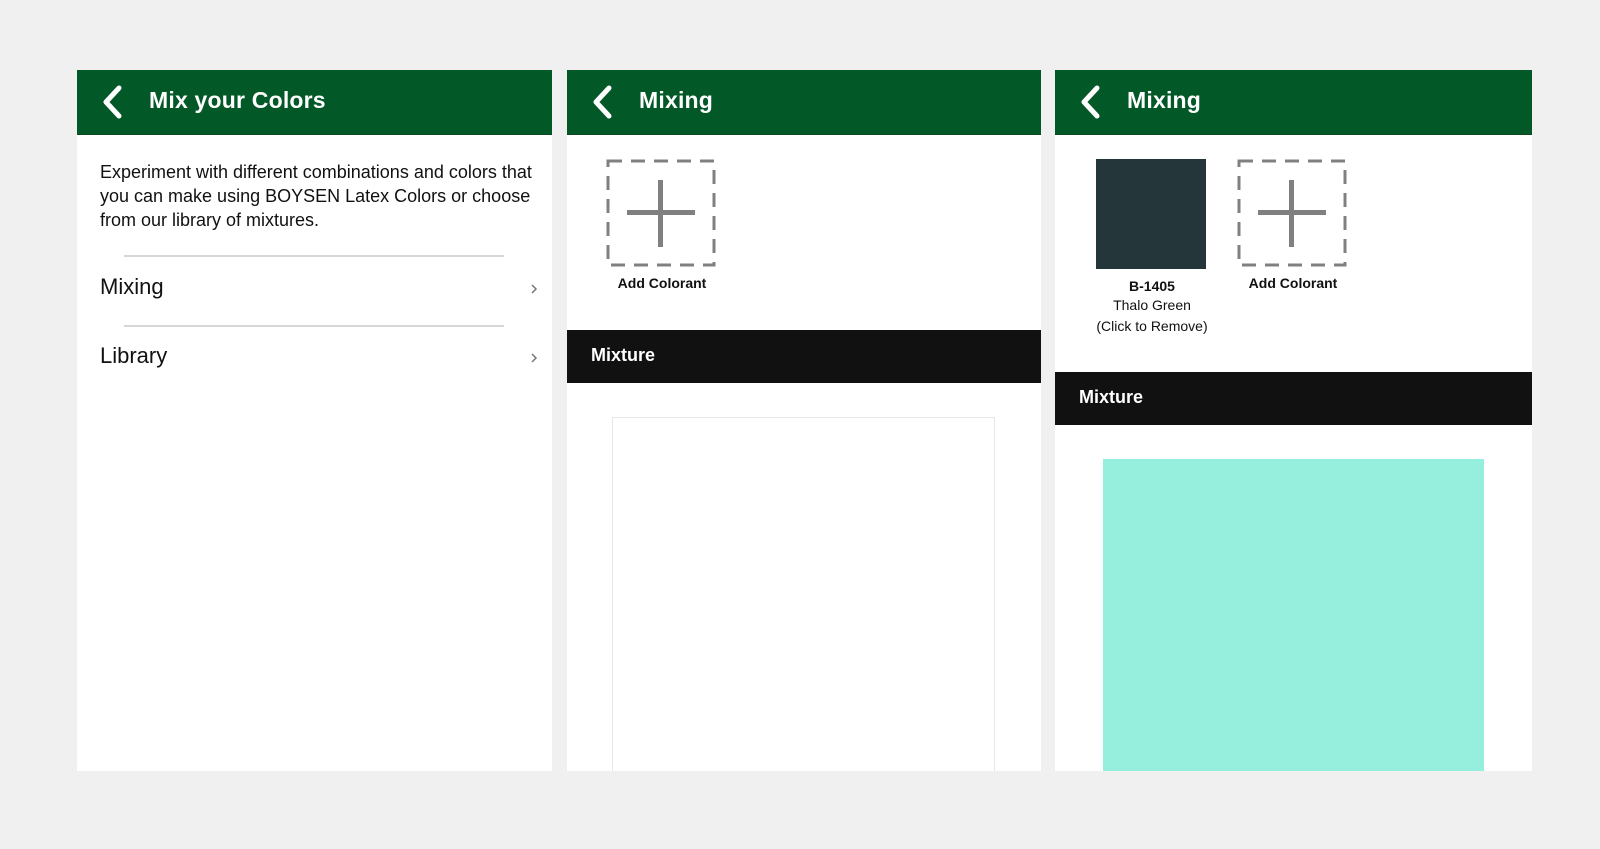  I want to click on menu-item-label: Mixing, so click(132, 286).